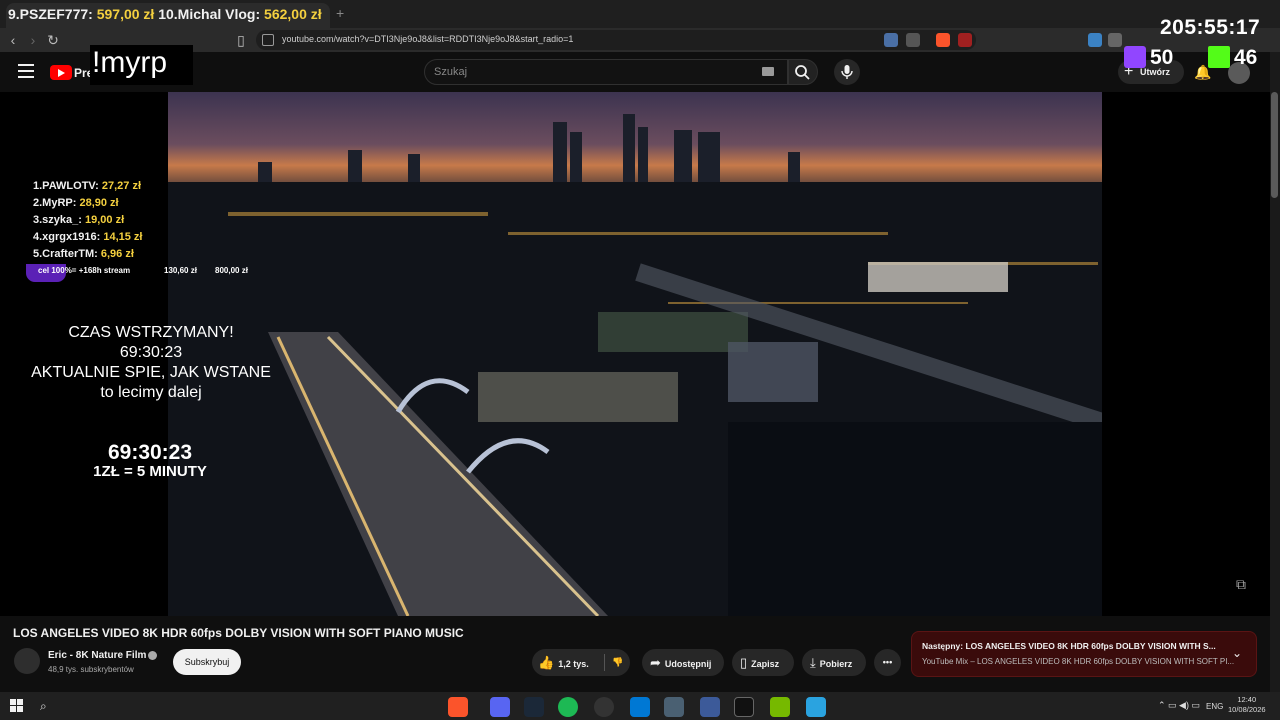 This screenshot has height=720, width=1280. I want to click on extension-icon, so click(1095, 40).